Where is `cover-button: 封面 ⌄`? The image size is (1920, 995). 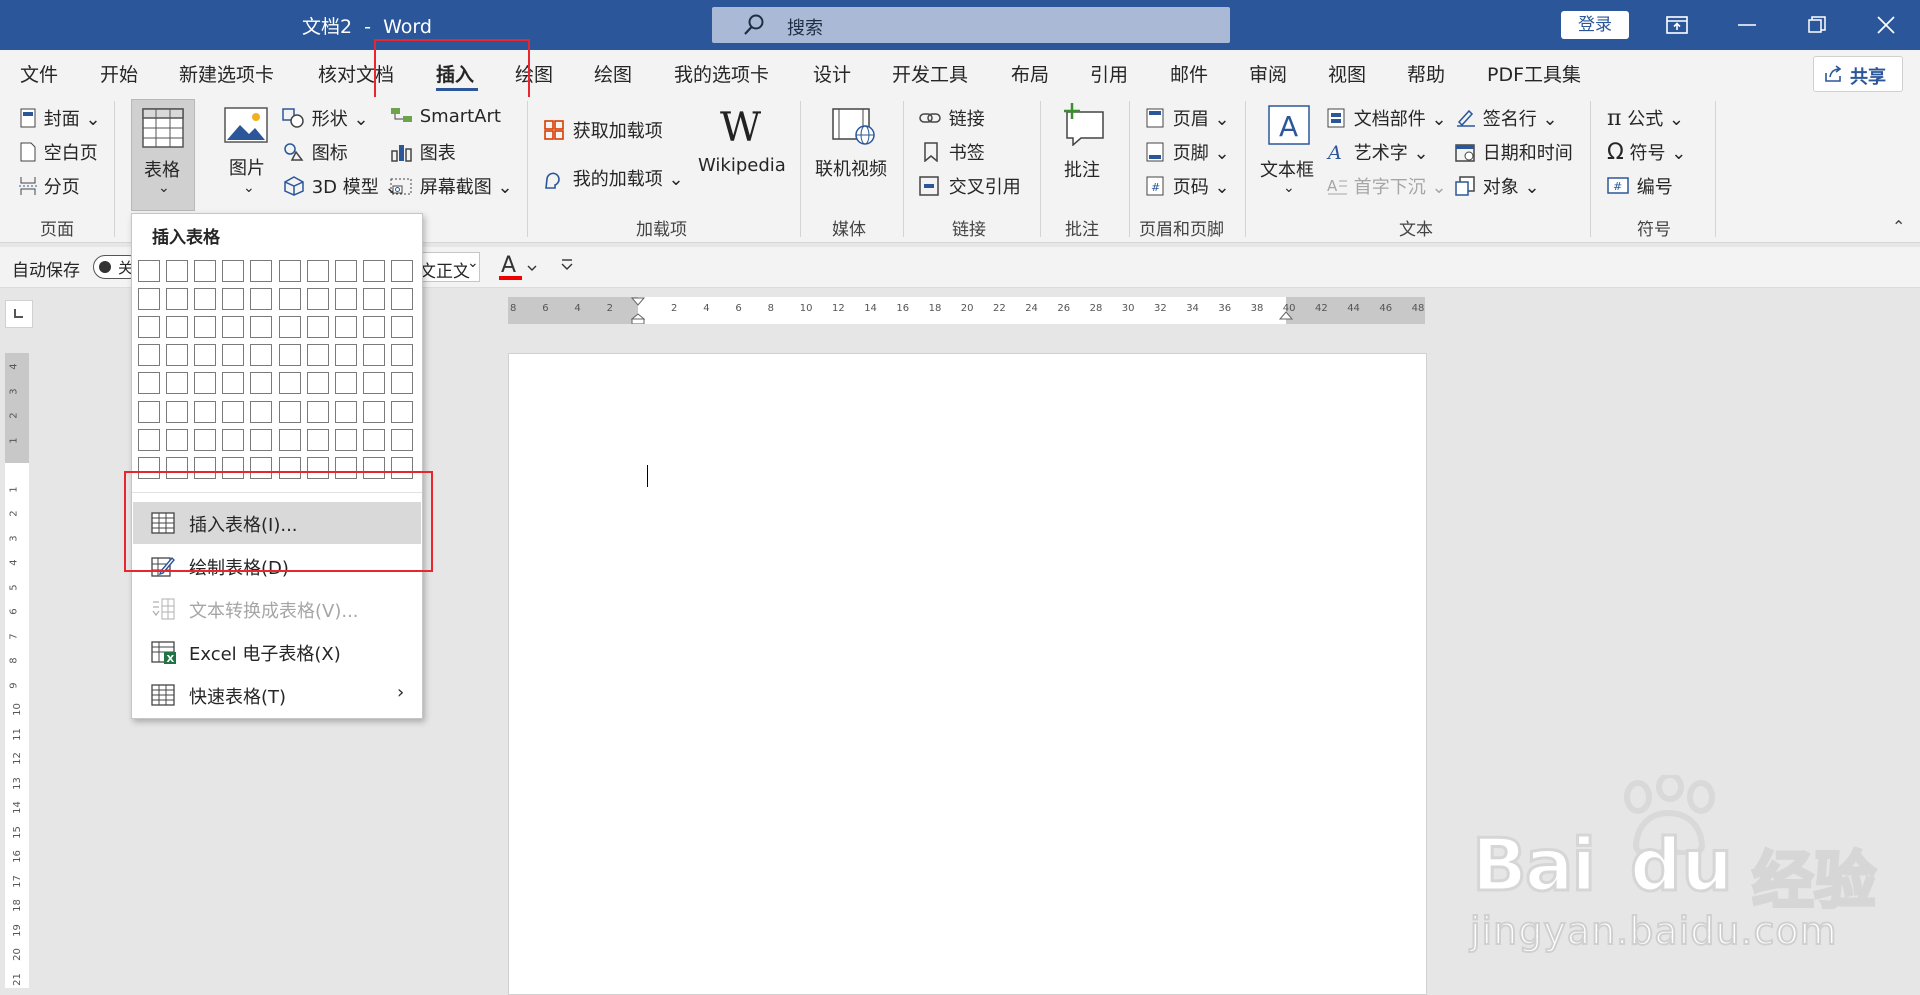
cover-button: 封面 ⌄ is located at coordinates (59, 118).